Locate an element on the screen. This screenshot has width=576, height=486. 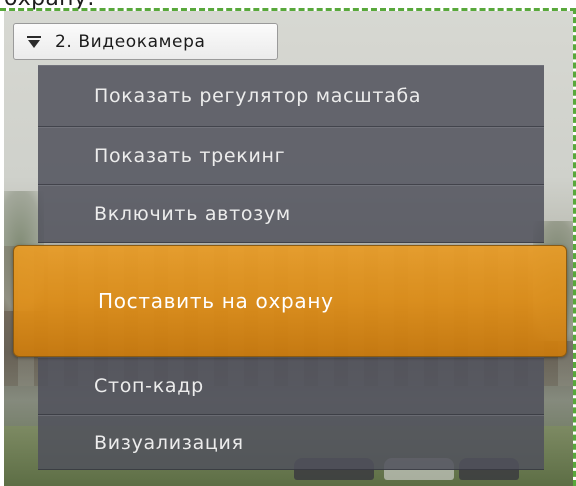
menu-item-label: Поставить на охрану is located at coordinates (216, 301).